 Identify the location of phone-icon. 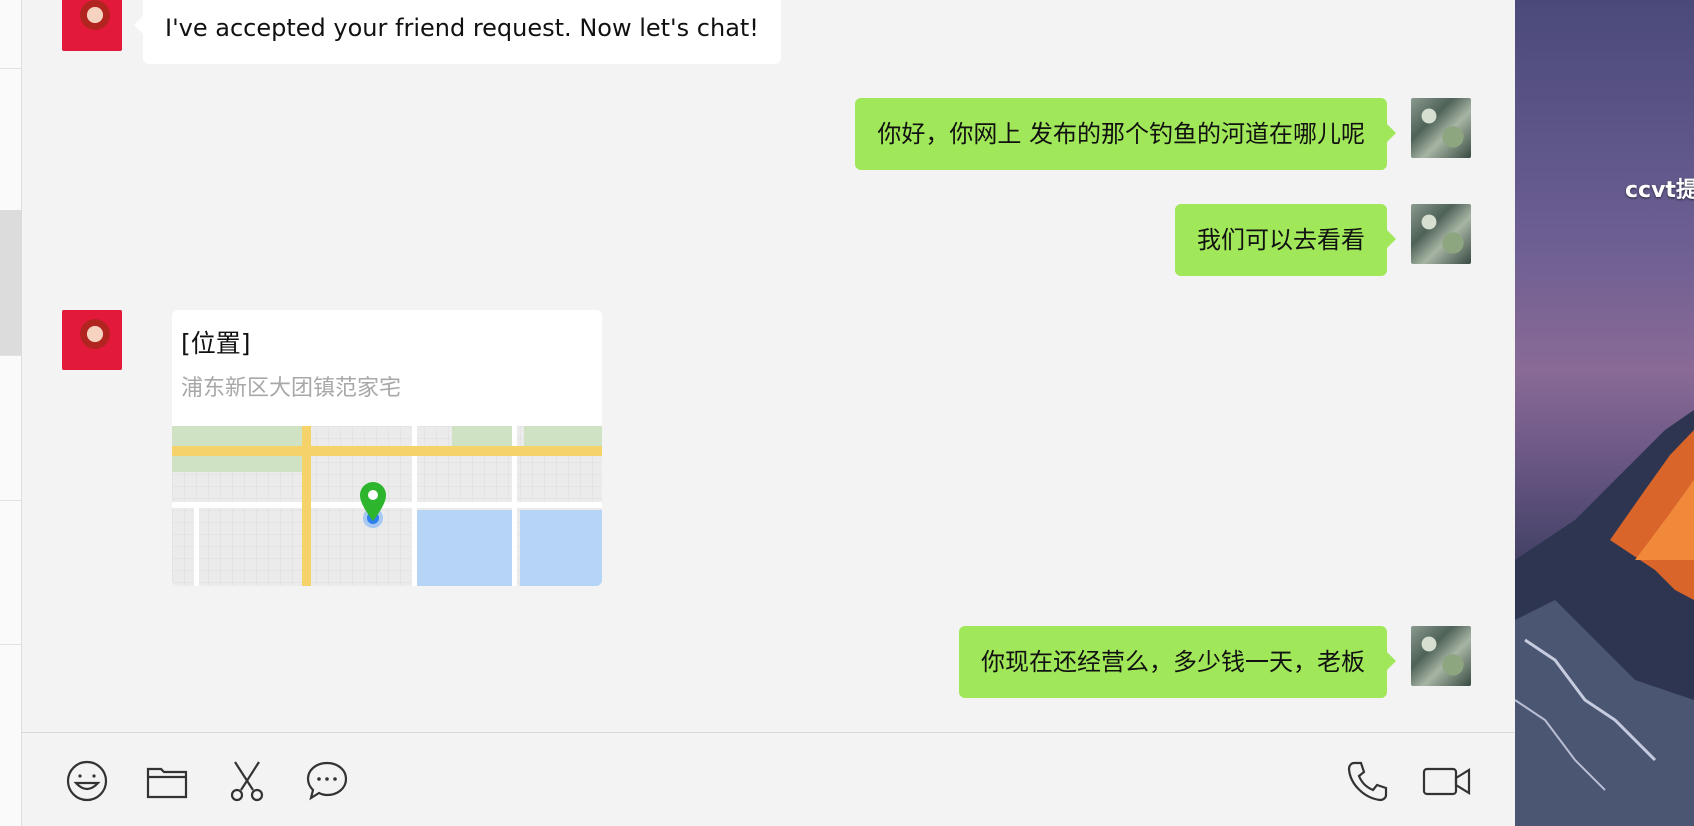
(1367, 781).